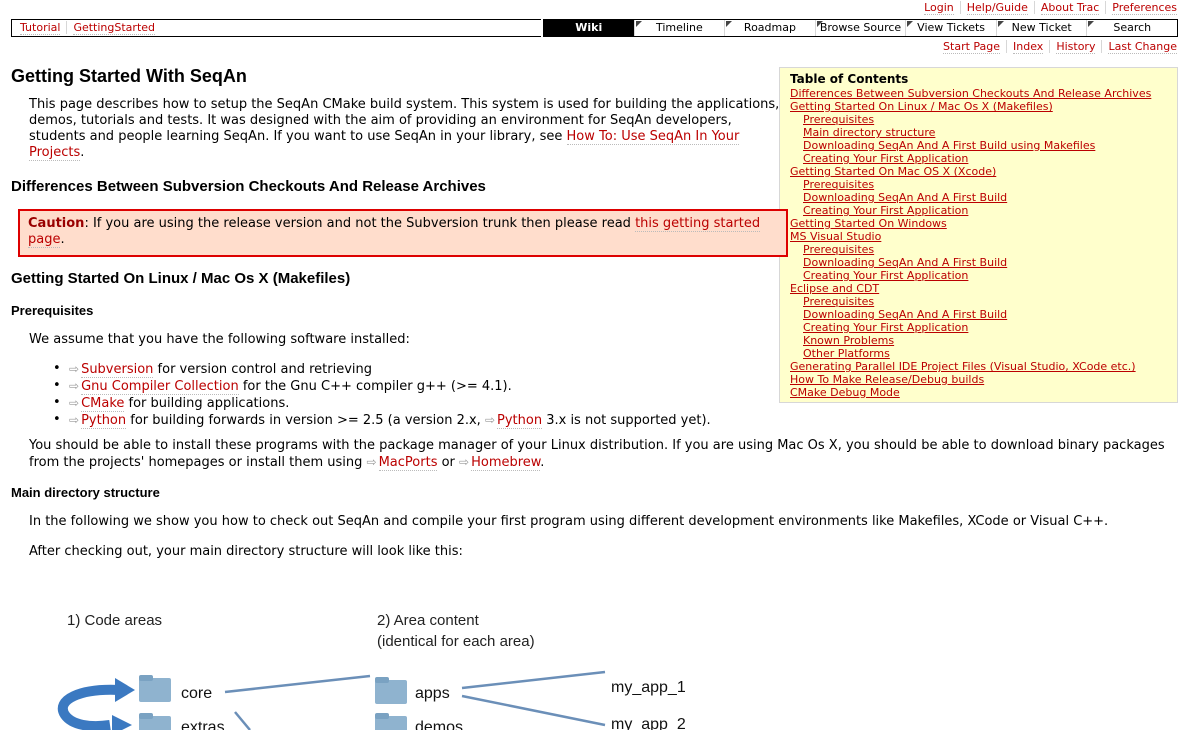  I want to click on pagenav-start-page-link: Start Page, so click(972, 47).